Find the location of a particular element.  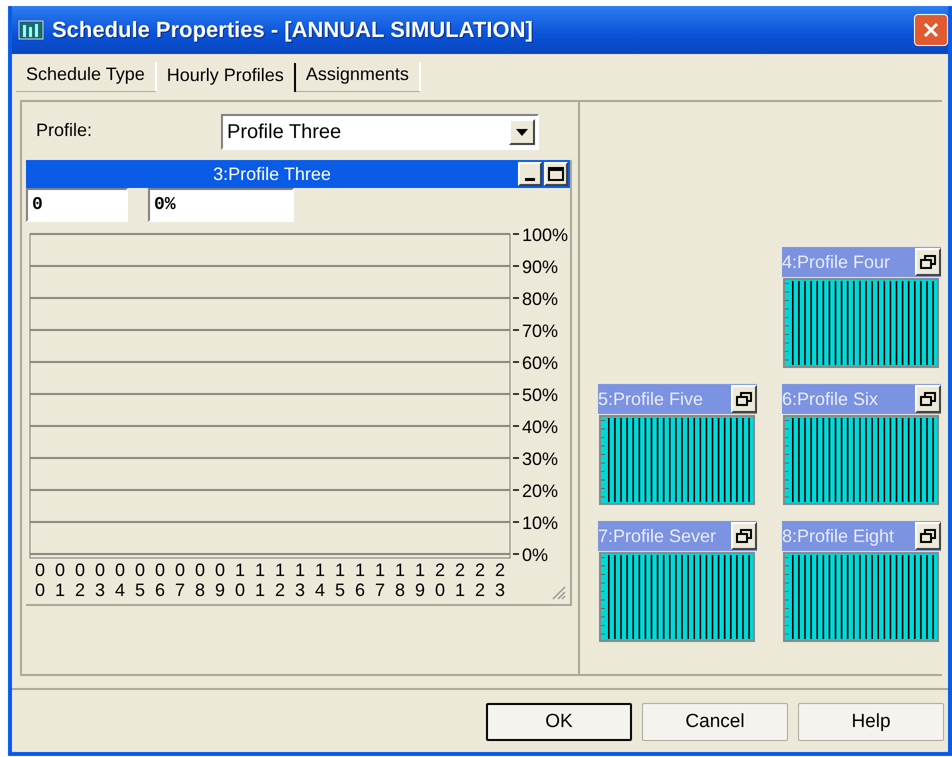

y-tick-label: 100% is located at coordinates (545, 235).